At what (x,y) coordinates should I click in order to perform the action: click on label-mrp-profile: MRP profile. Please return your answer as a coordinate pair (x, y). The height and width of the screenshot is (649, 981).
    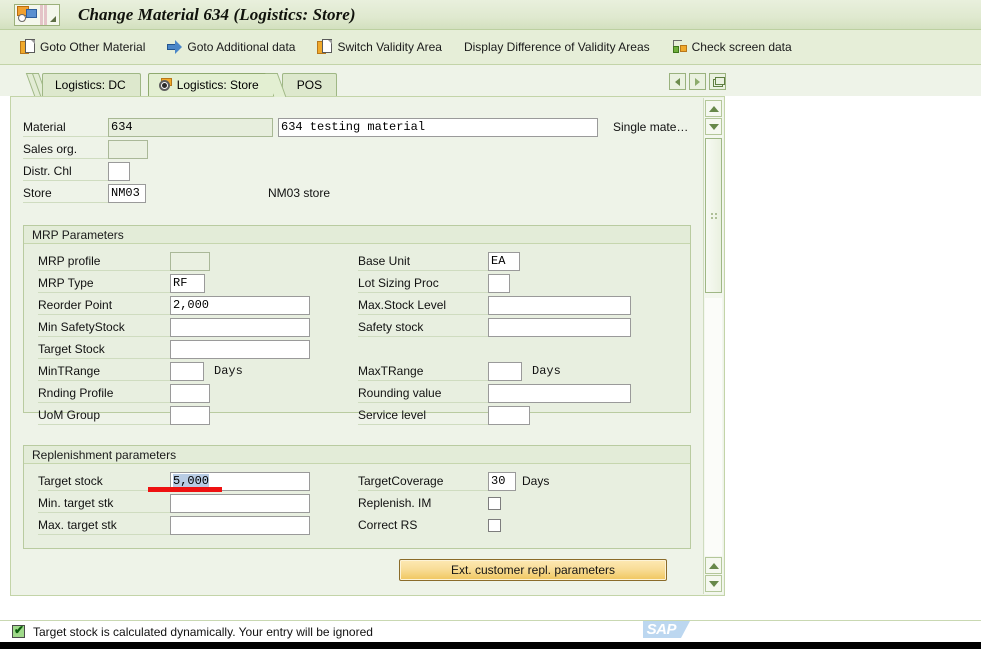
    Looking at the image, I should click on (104, 261).